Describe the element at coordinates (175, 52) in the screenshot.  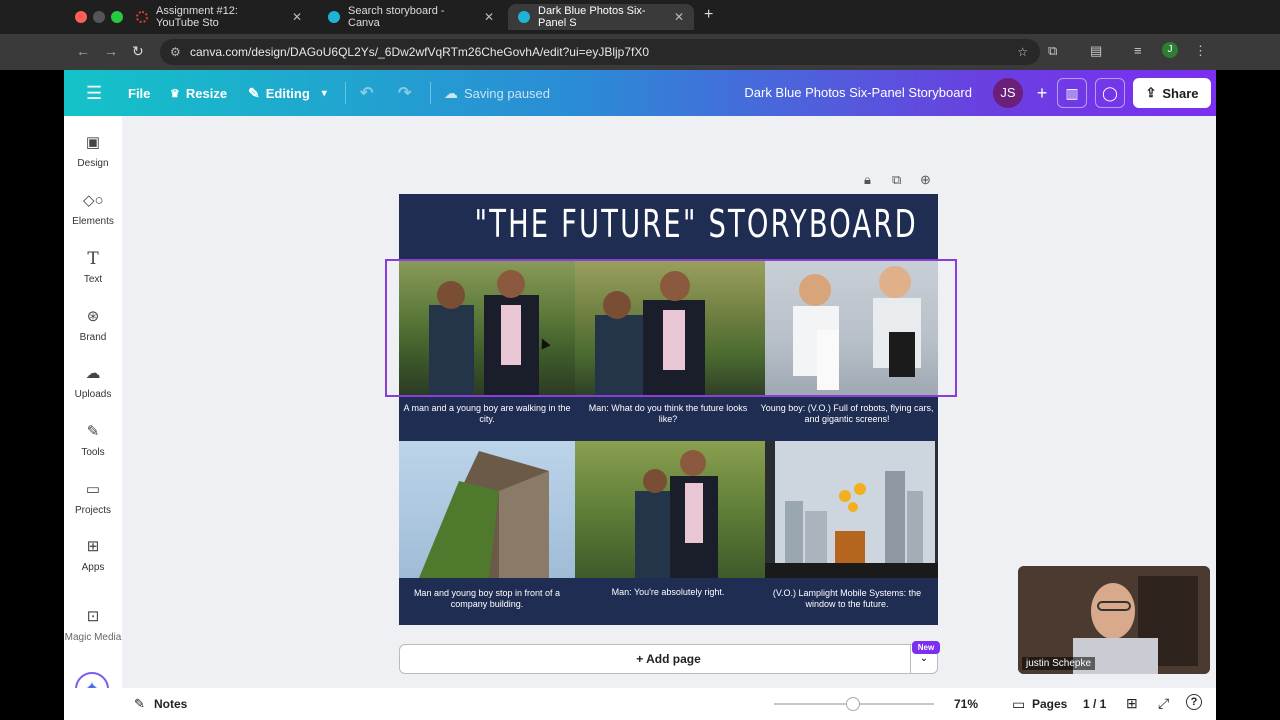
I see `site-settings-icon: ⚙` at that location.